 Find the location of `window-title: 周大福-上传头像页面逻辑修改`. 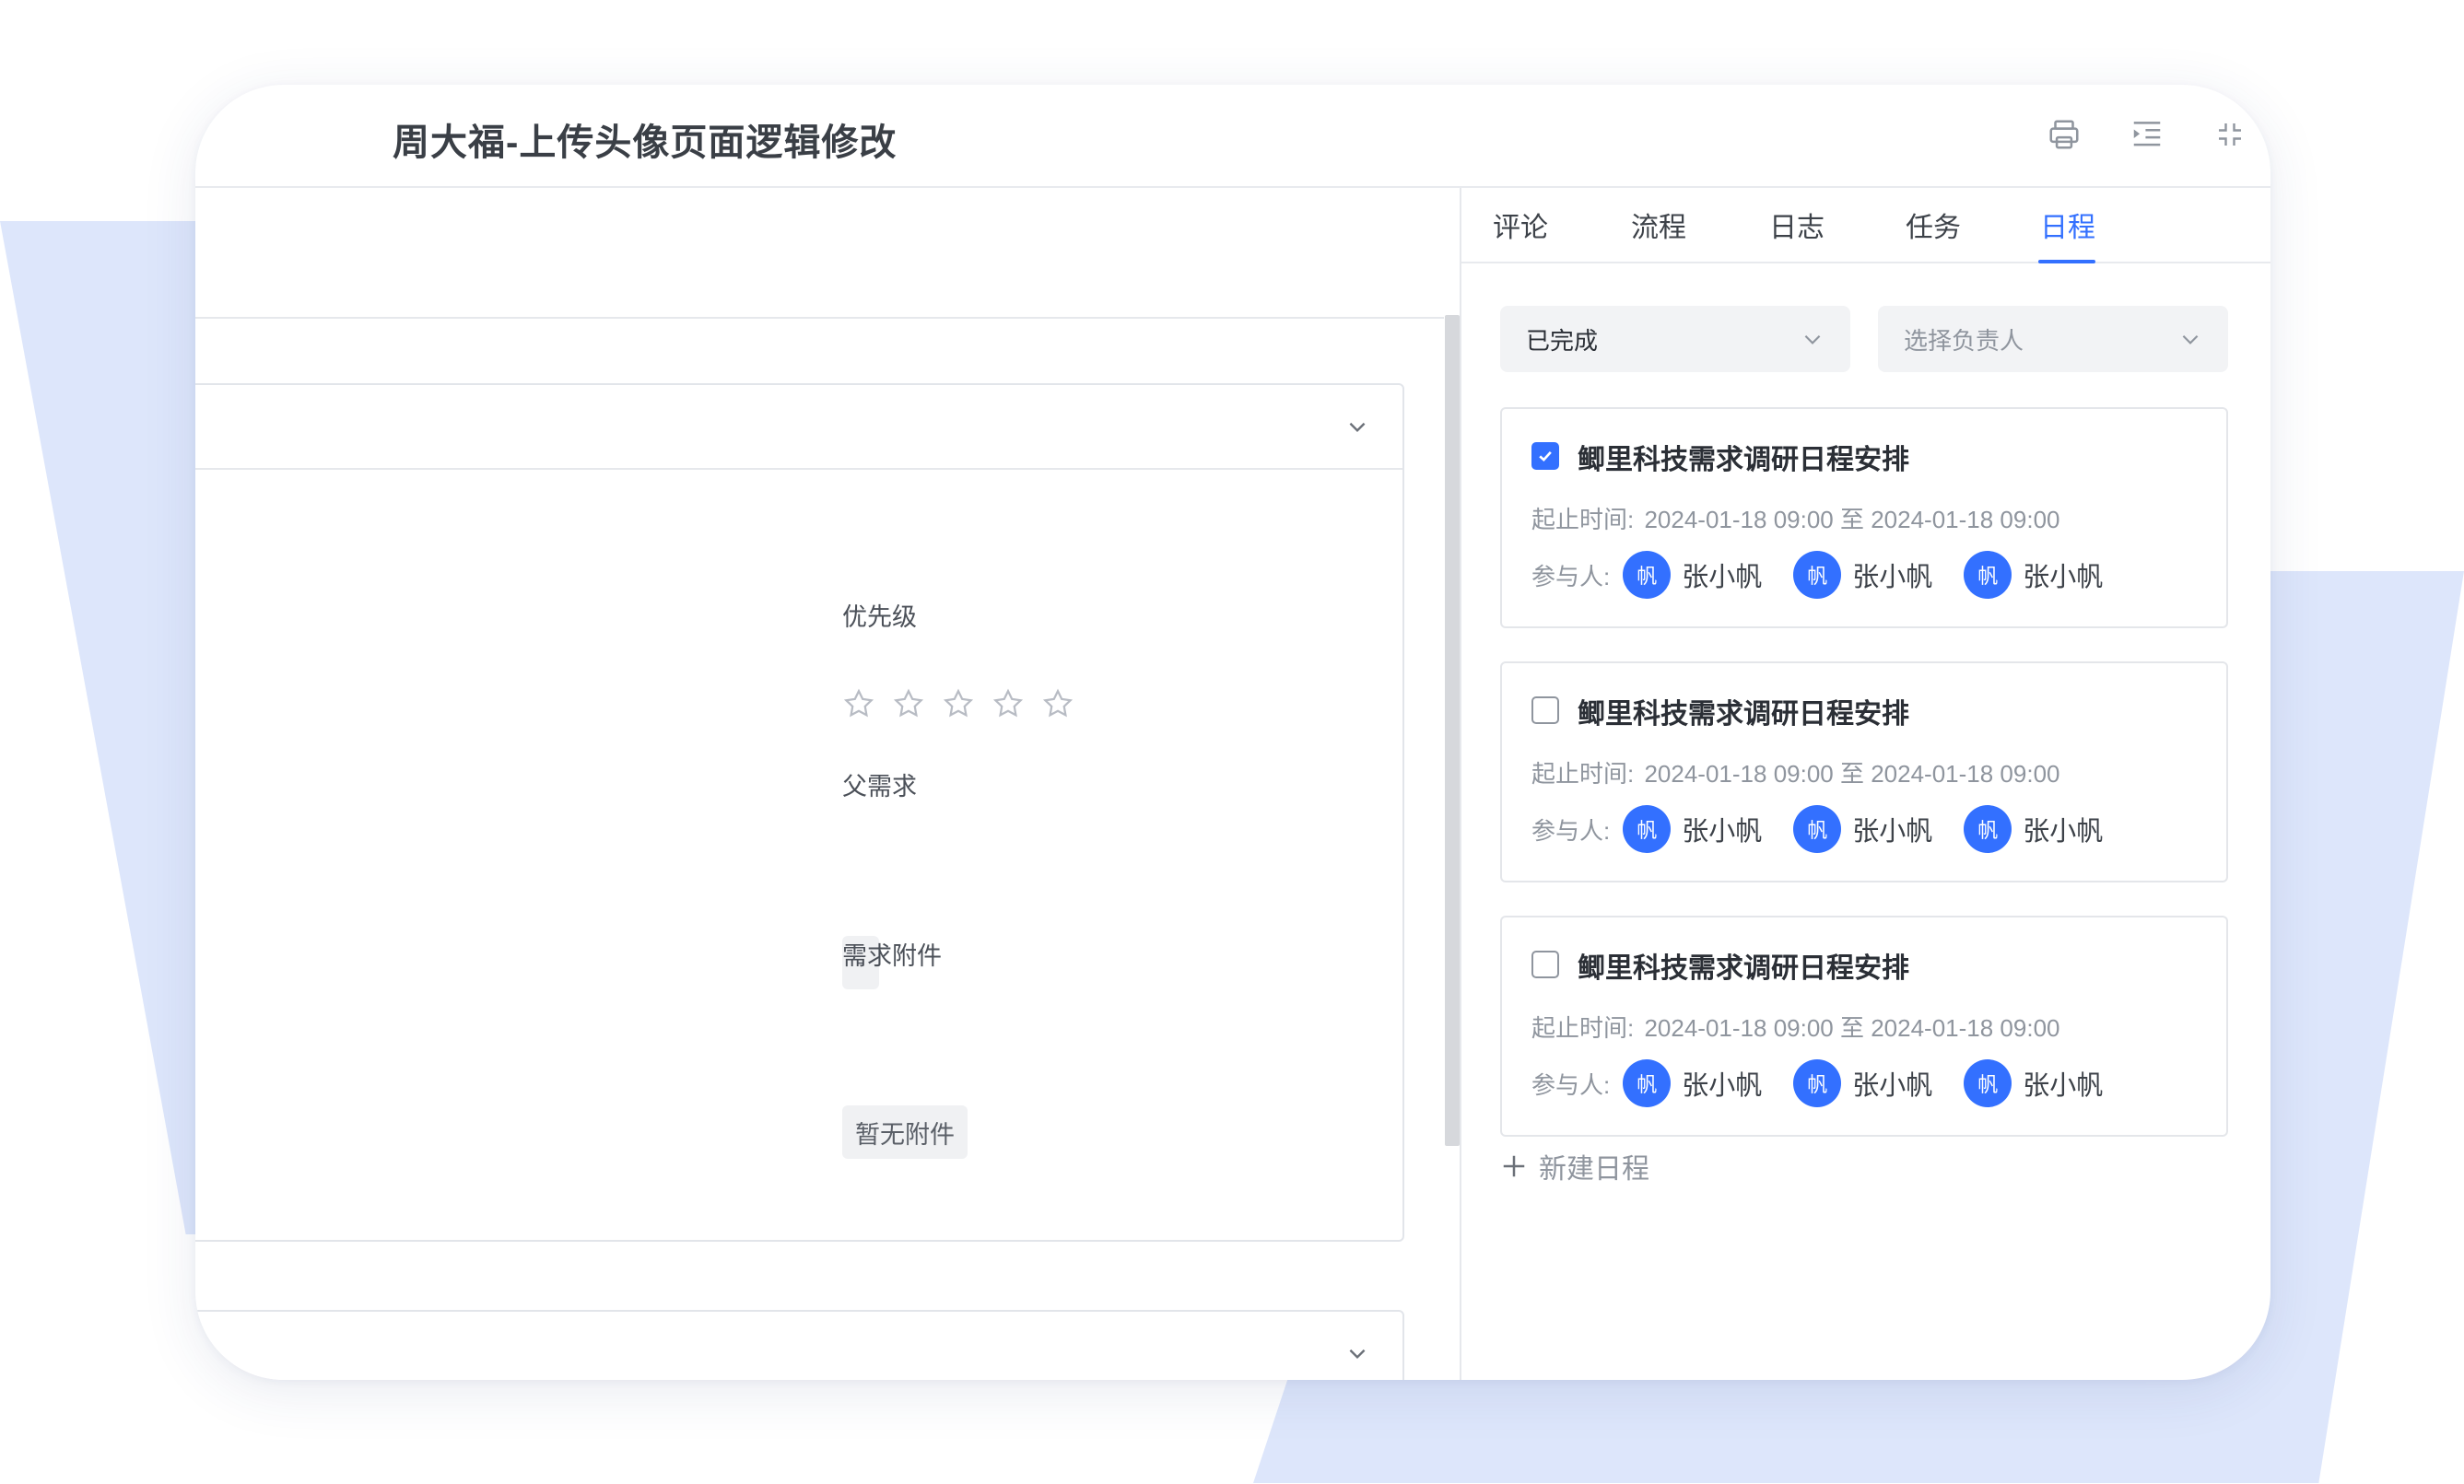

window-title: 周大福-上传头像页面逻辑修改 is located at coordinates (645, 143).